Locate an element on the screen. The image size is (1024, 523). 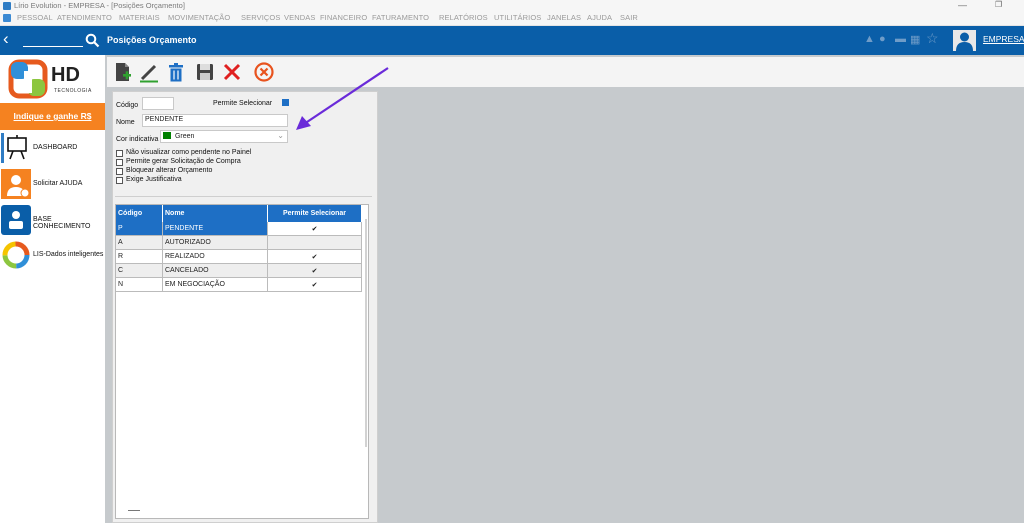
column-header-codigo: Código is located at coordinates (139, 213).